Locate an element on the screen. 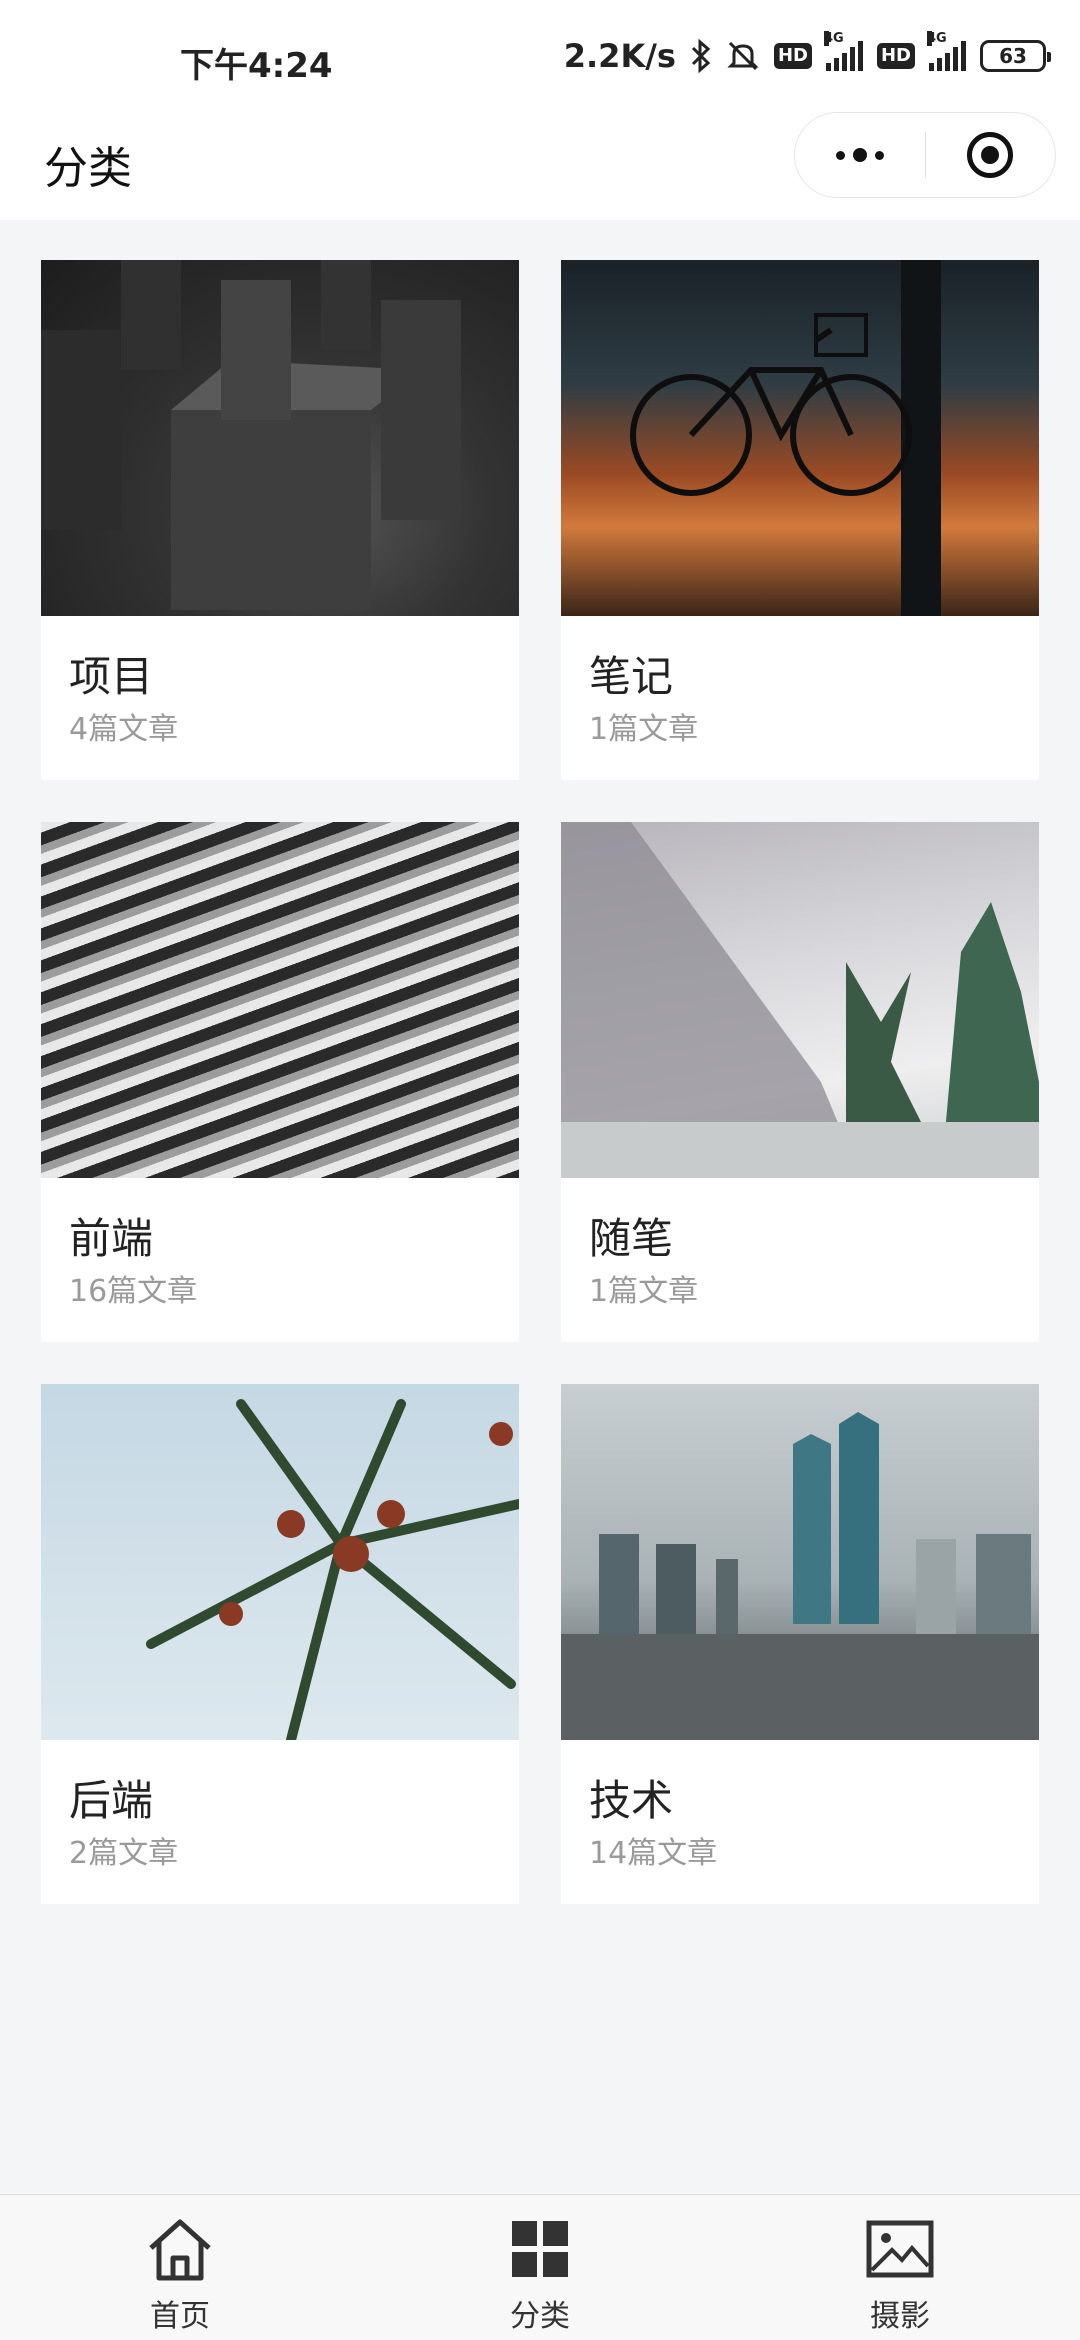  article-count: 4篇文章 is located at coordinates (124, 729).